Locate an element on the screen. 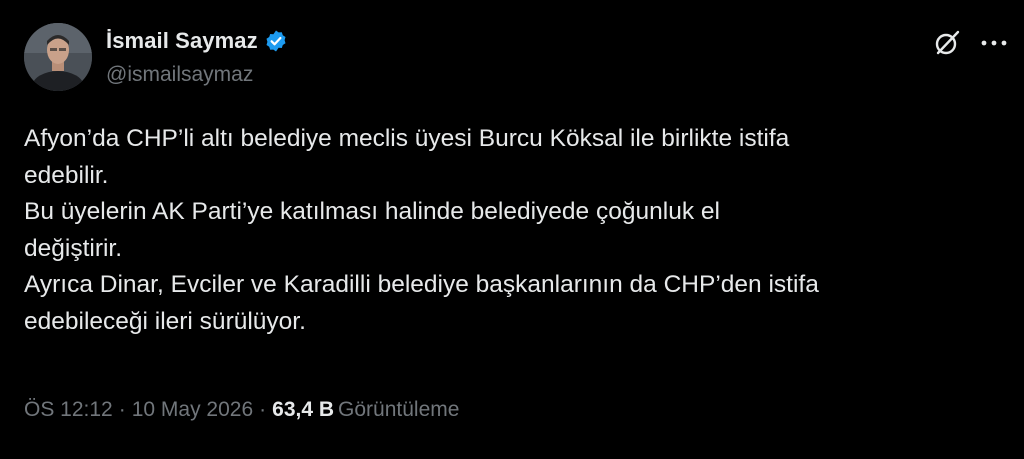 The height and width of the screenshot is (459, 1024). tweet-text-line: edebilir. is located at coordinates (66, 175).